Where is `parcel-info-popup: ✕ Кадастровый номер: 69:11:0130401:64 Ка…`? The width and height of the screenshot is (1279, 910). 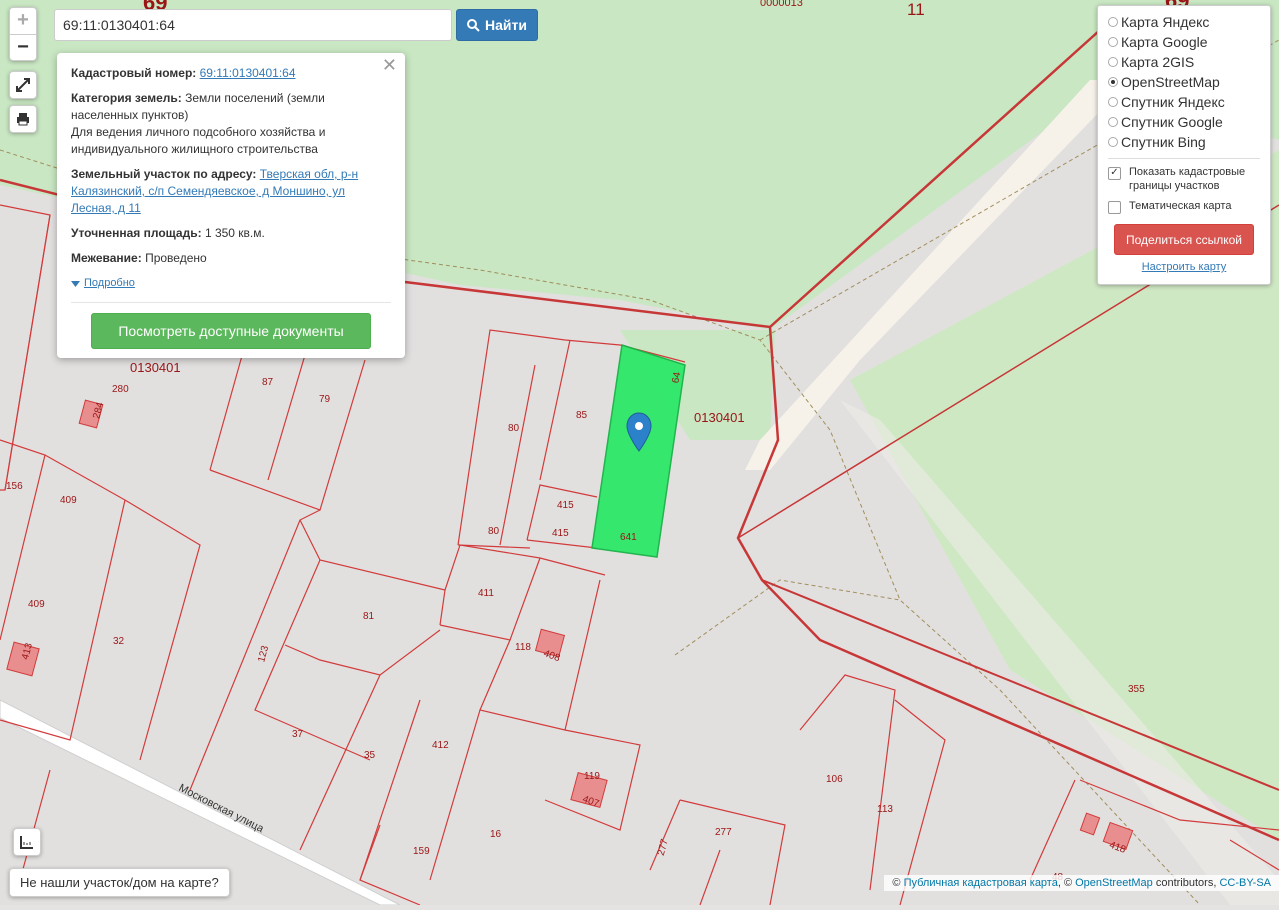 parcel-info-popup: ✕ Кадастровый номер: 69:11:0130401:64 Ка… is located at coordinates (231, 205).